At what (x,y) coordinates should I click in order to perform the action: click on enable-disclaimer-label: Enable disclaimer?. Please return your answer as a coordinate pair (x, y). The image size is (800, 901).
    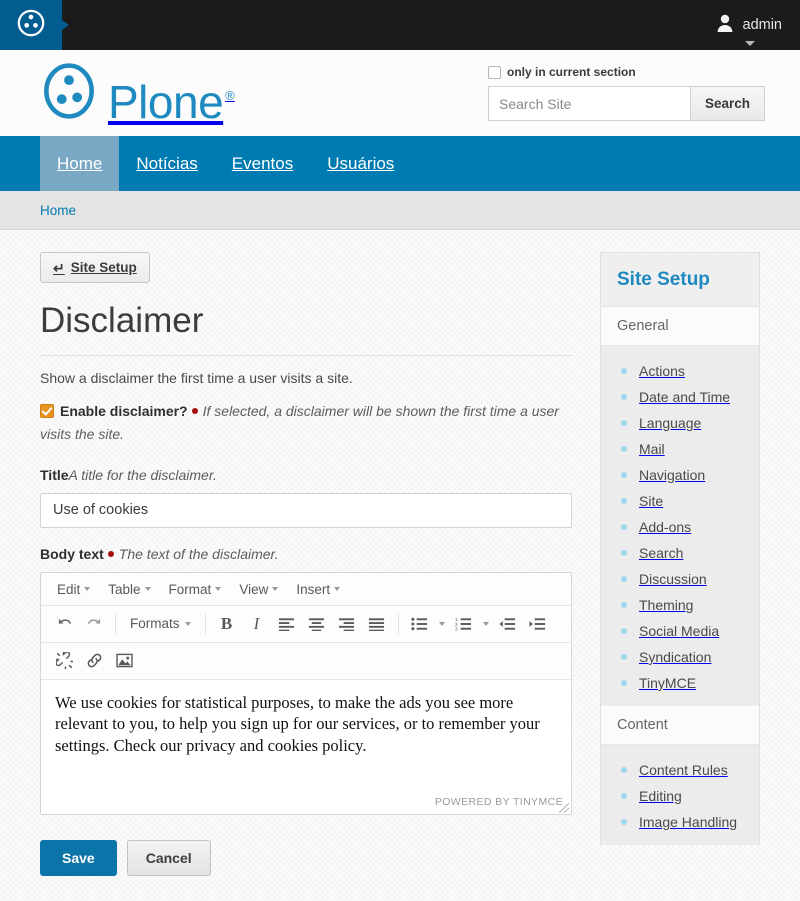
    Looking at the image, I should click on (124, 411).